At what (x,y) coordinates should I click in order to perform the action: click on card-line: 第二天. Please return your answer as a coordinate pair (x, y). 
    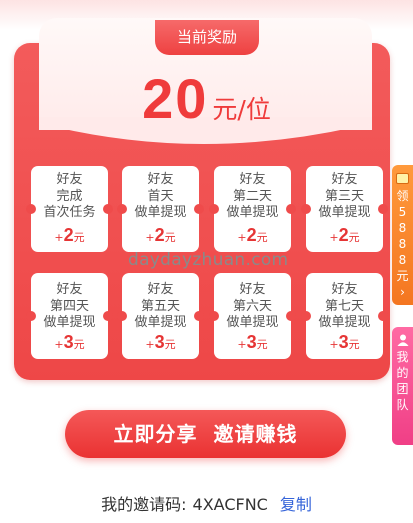
    Looking at the image, I should click on (252, 196).